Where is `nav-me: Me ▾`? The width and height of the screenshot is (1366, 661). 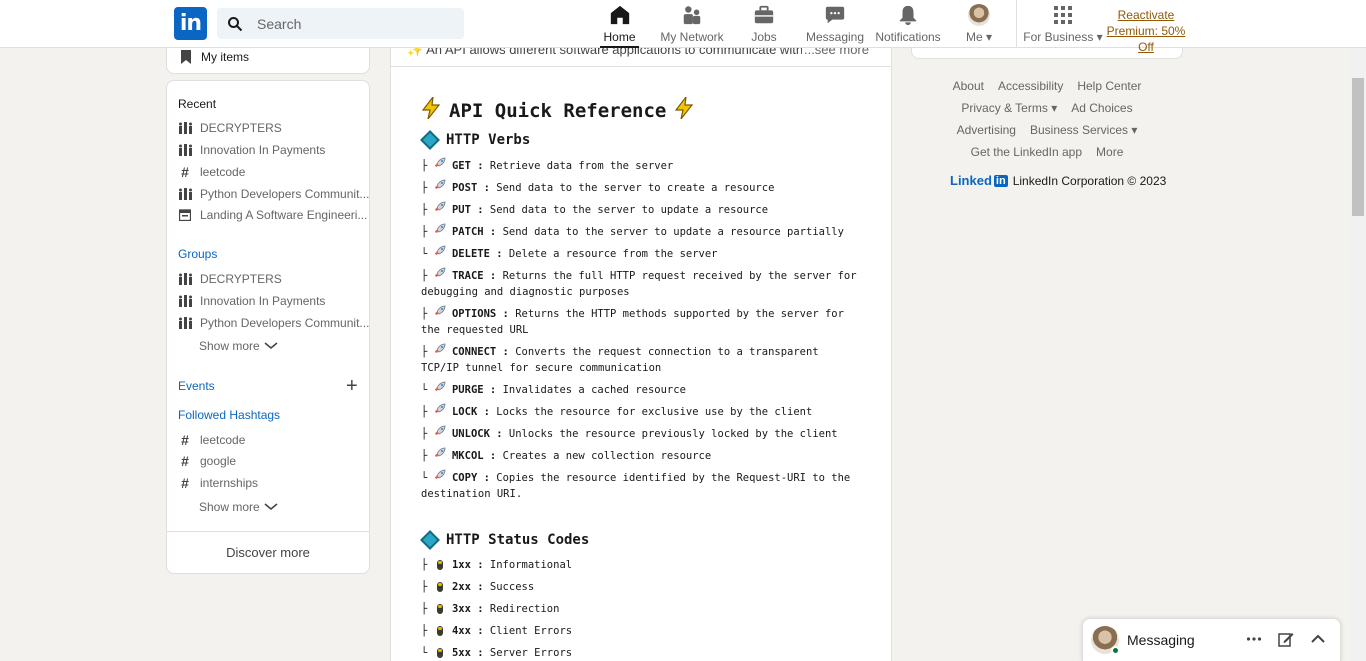 nav-me: Me ▾ is located at coordinates (979, 24).